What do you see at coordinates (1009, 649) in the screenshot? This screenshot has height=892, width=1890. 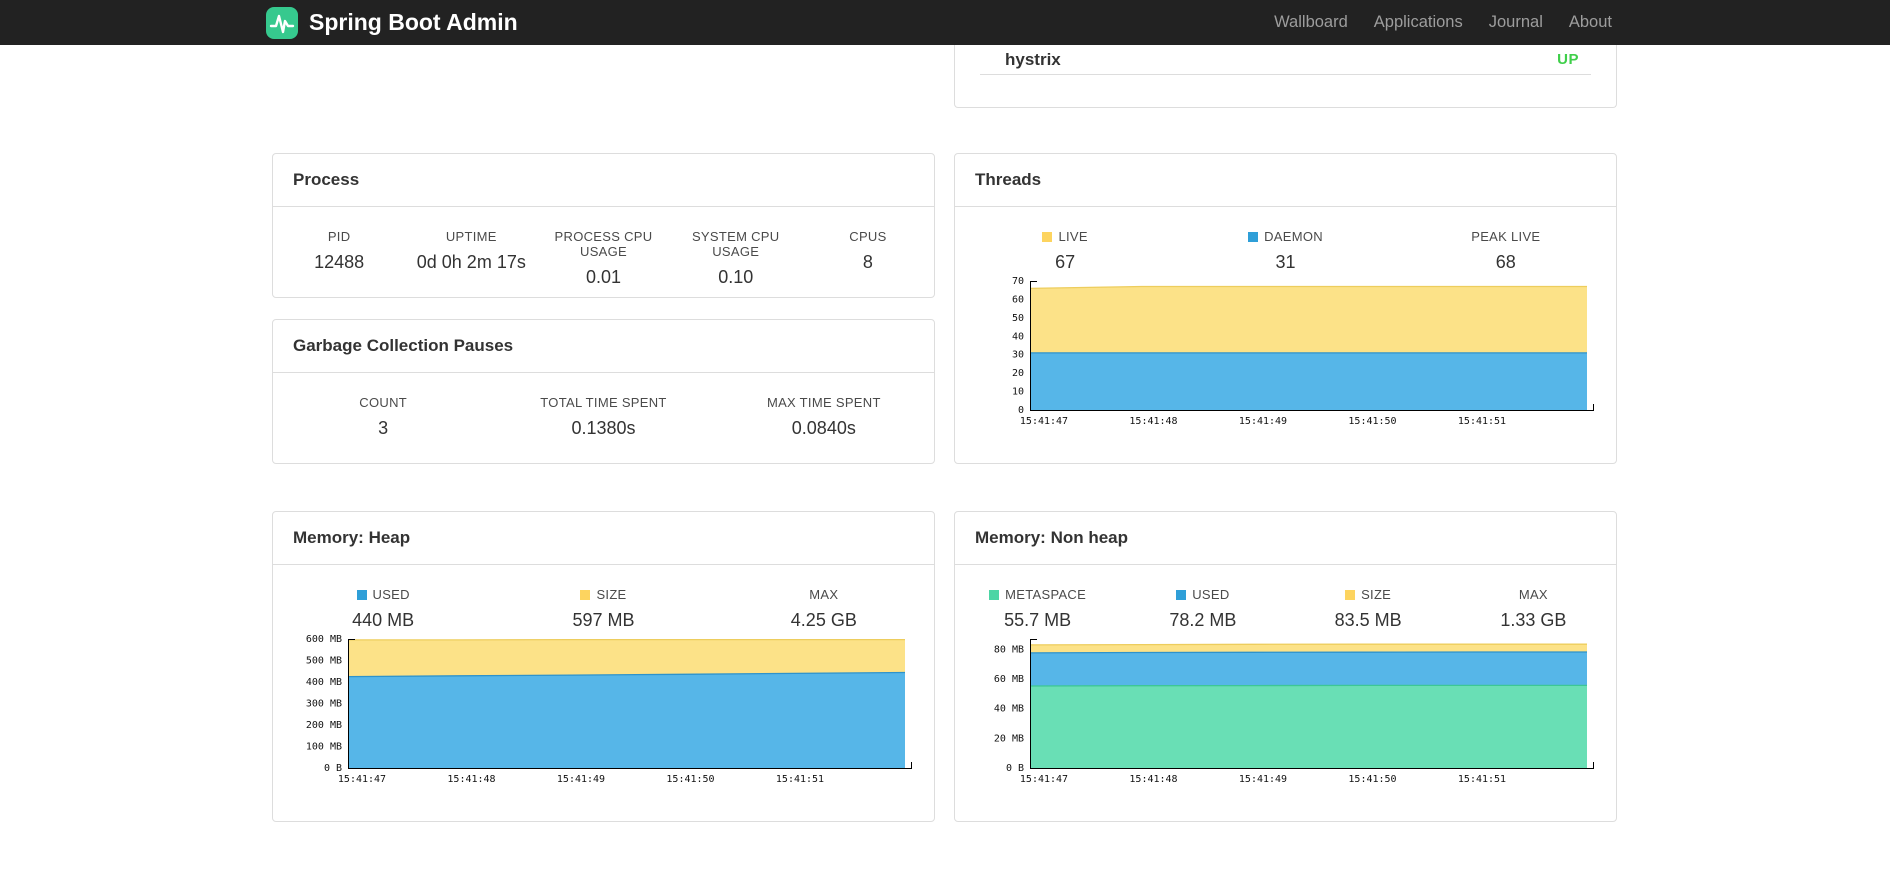 I see `svg-text: 80 MB` at bounding box center [1009, 649].